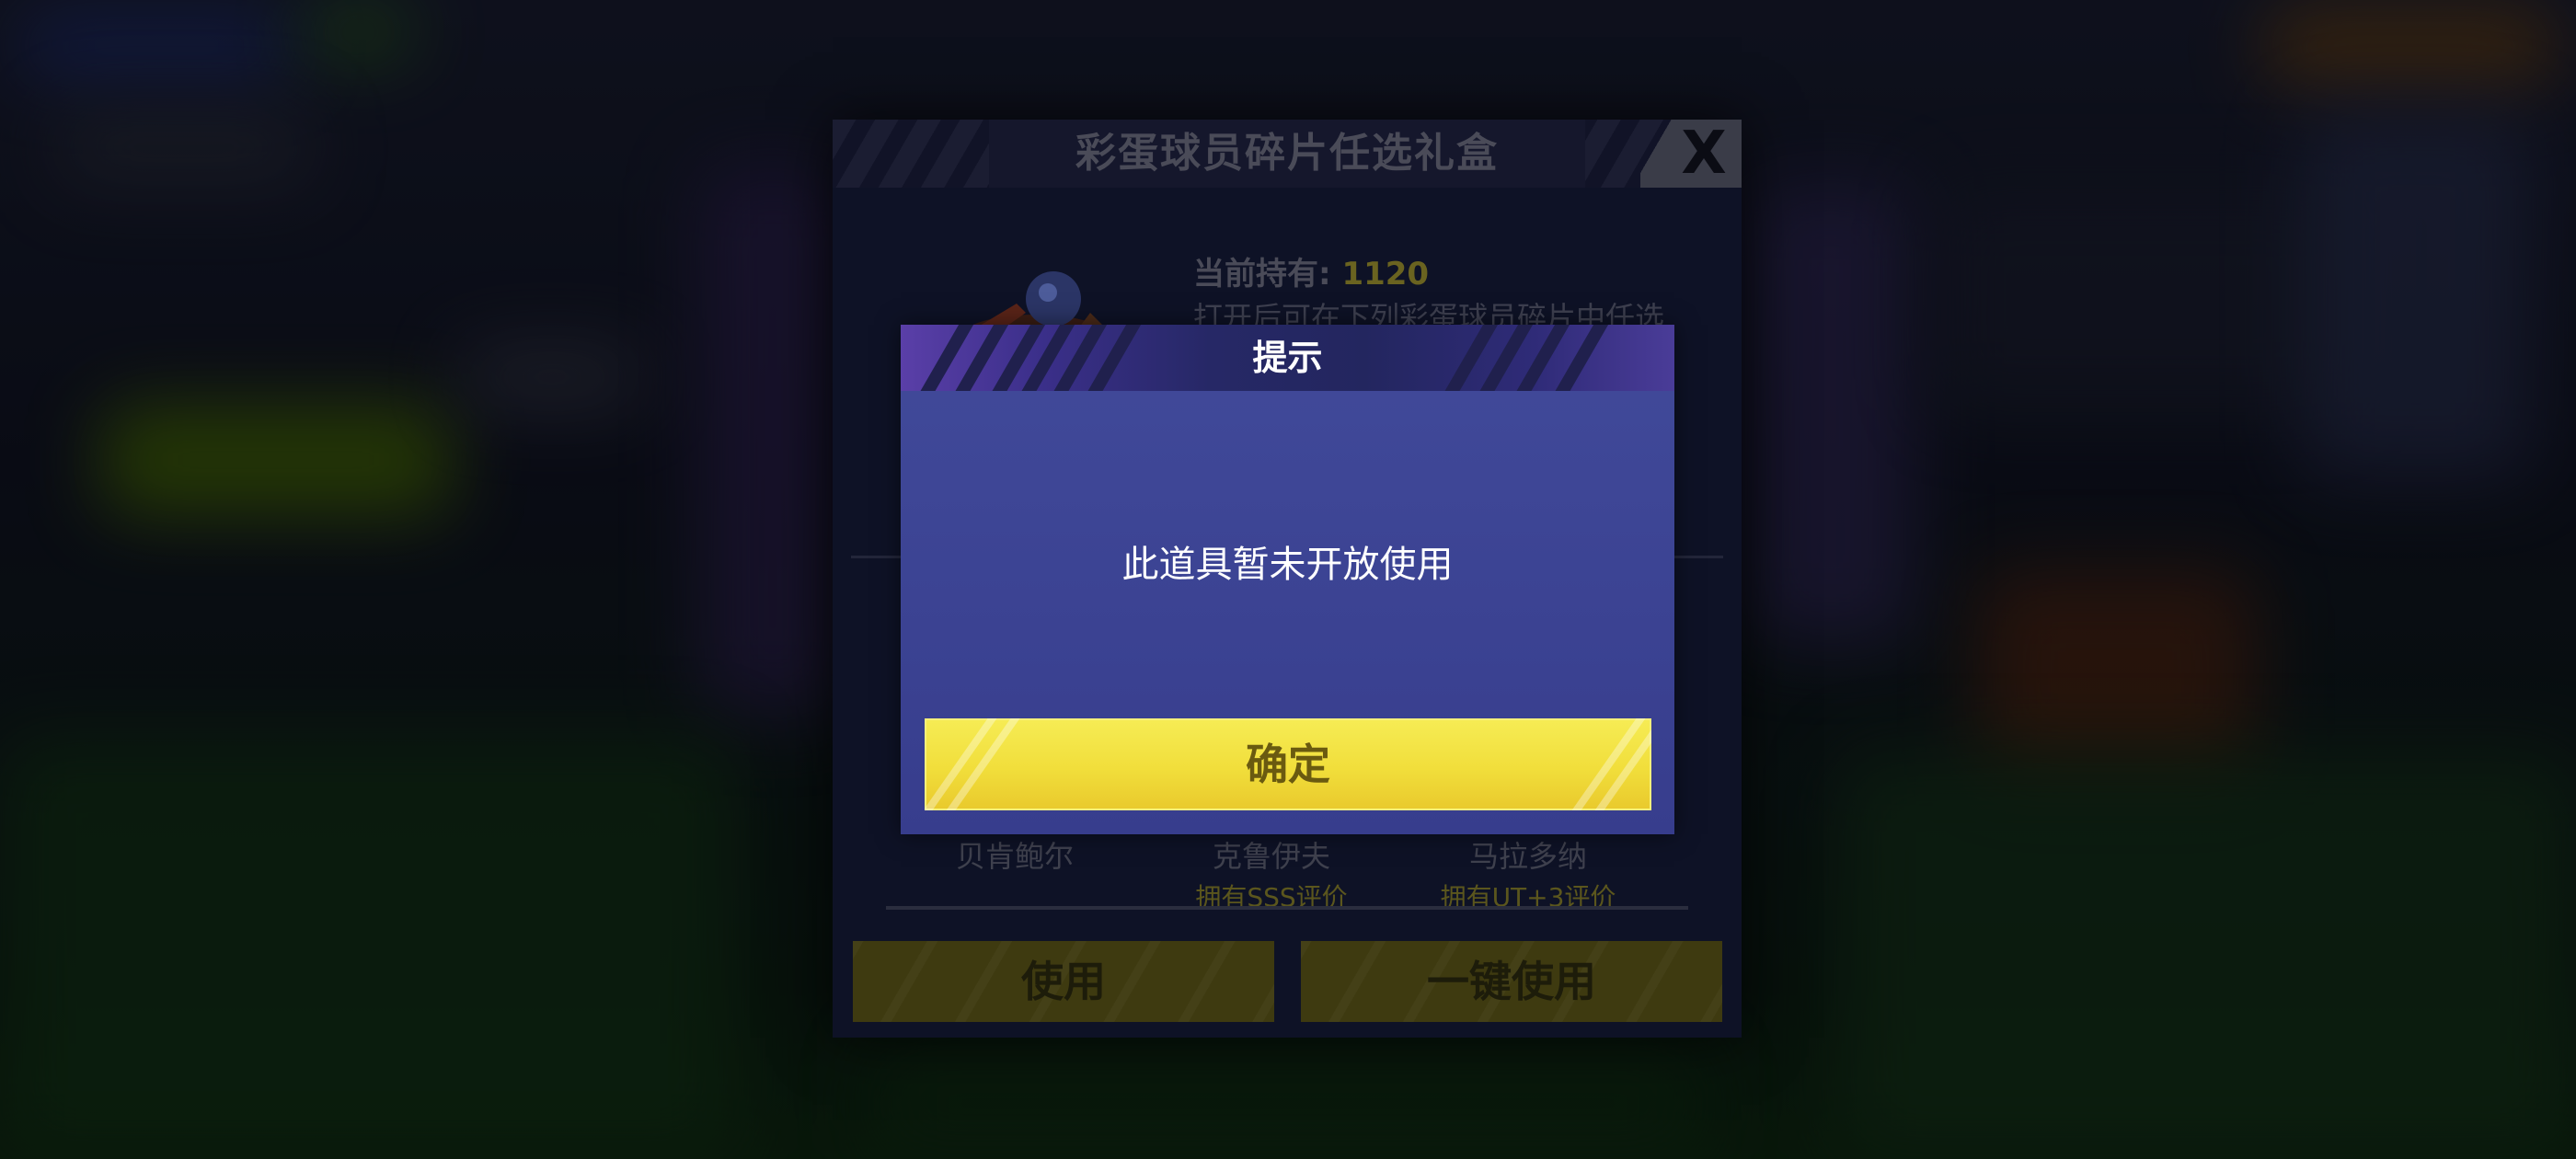 The height and width of the screenshot is (1159, 2576). I want to click on player-option-3: 马拉多纳 拥有UT+3评价, so click(1528, 873).